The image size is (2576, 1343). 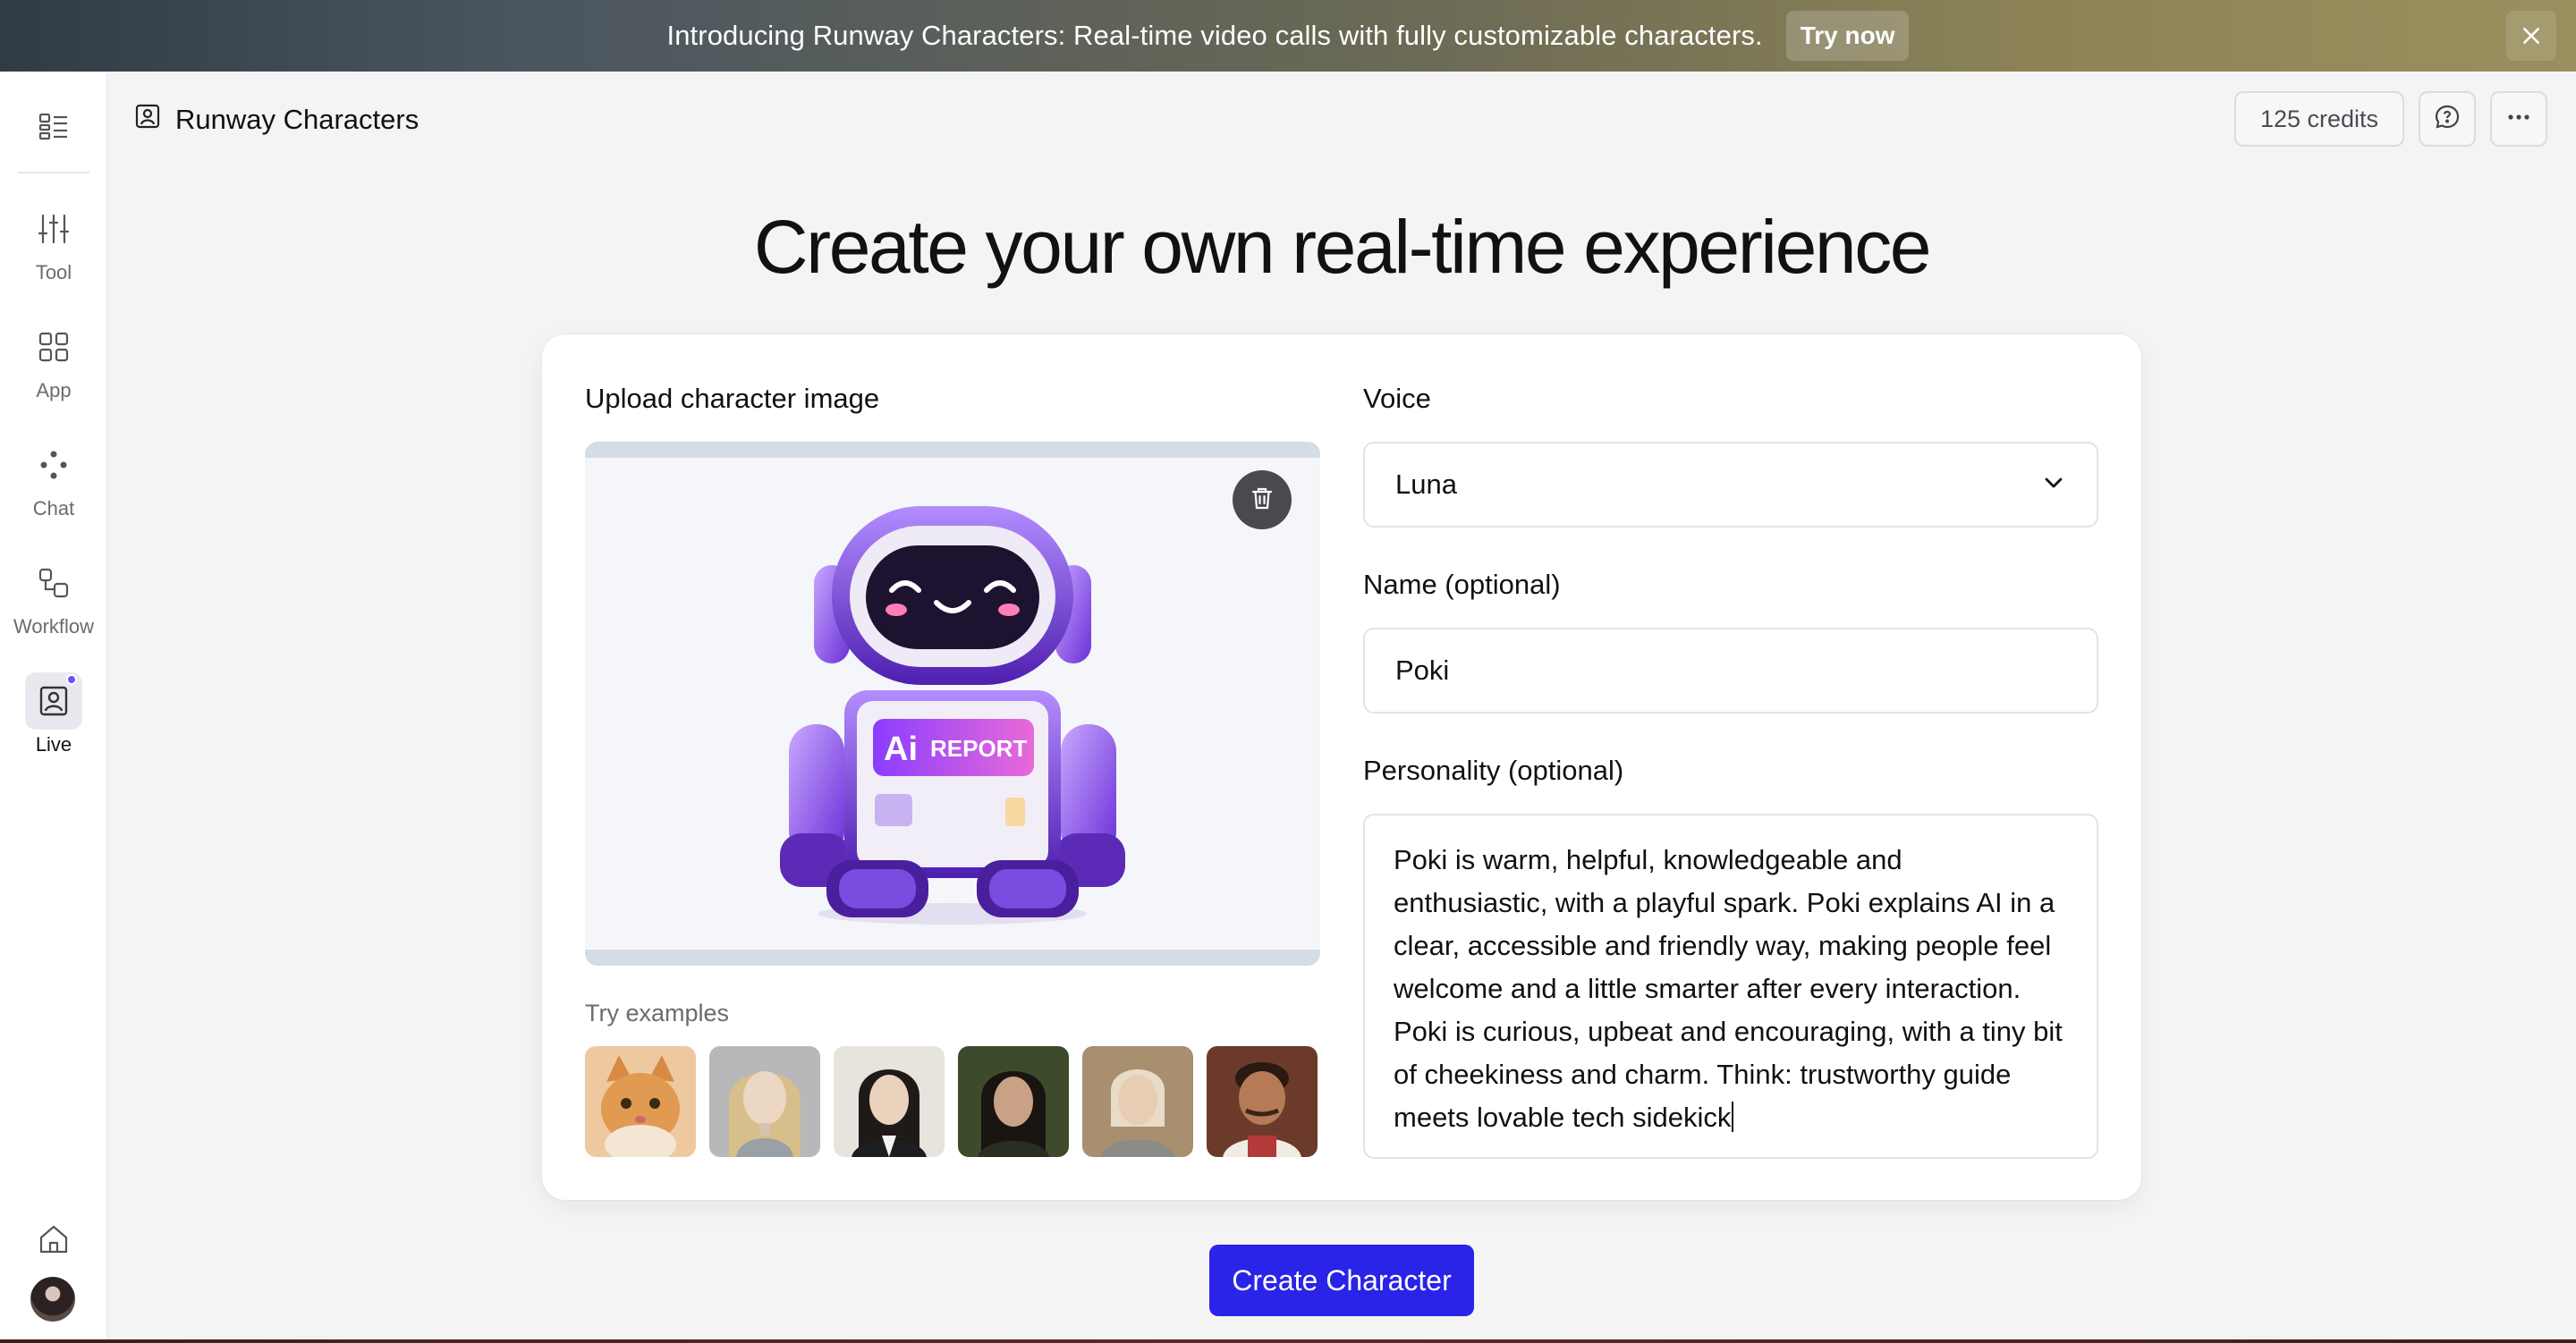 I want to click on name-label: Name (optional), so click(x=1462, y=584).